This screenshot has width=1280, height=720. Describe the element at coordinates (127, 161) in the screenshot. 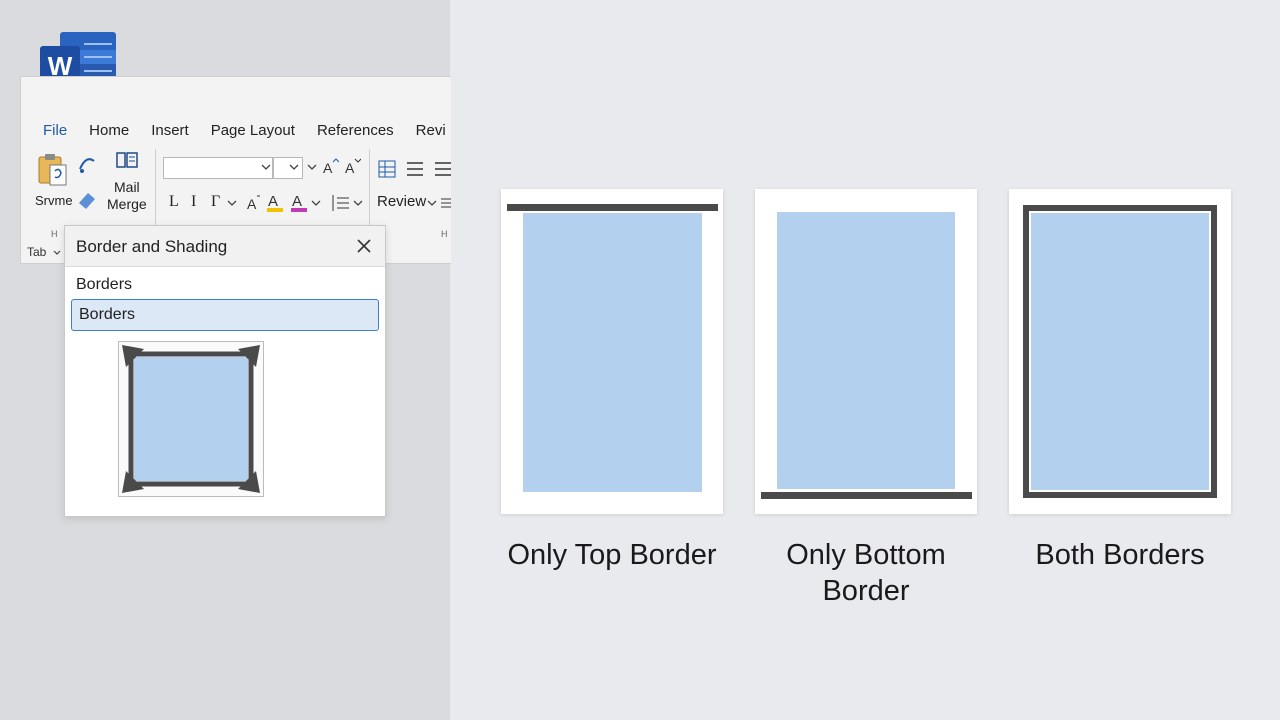

I see `mail-merge-icon` at that location.